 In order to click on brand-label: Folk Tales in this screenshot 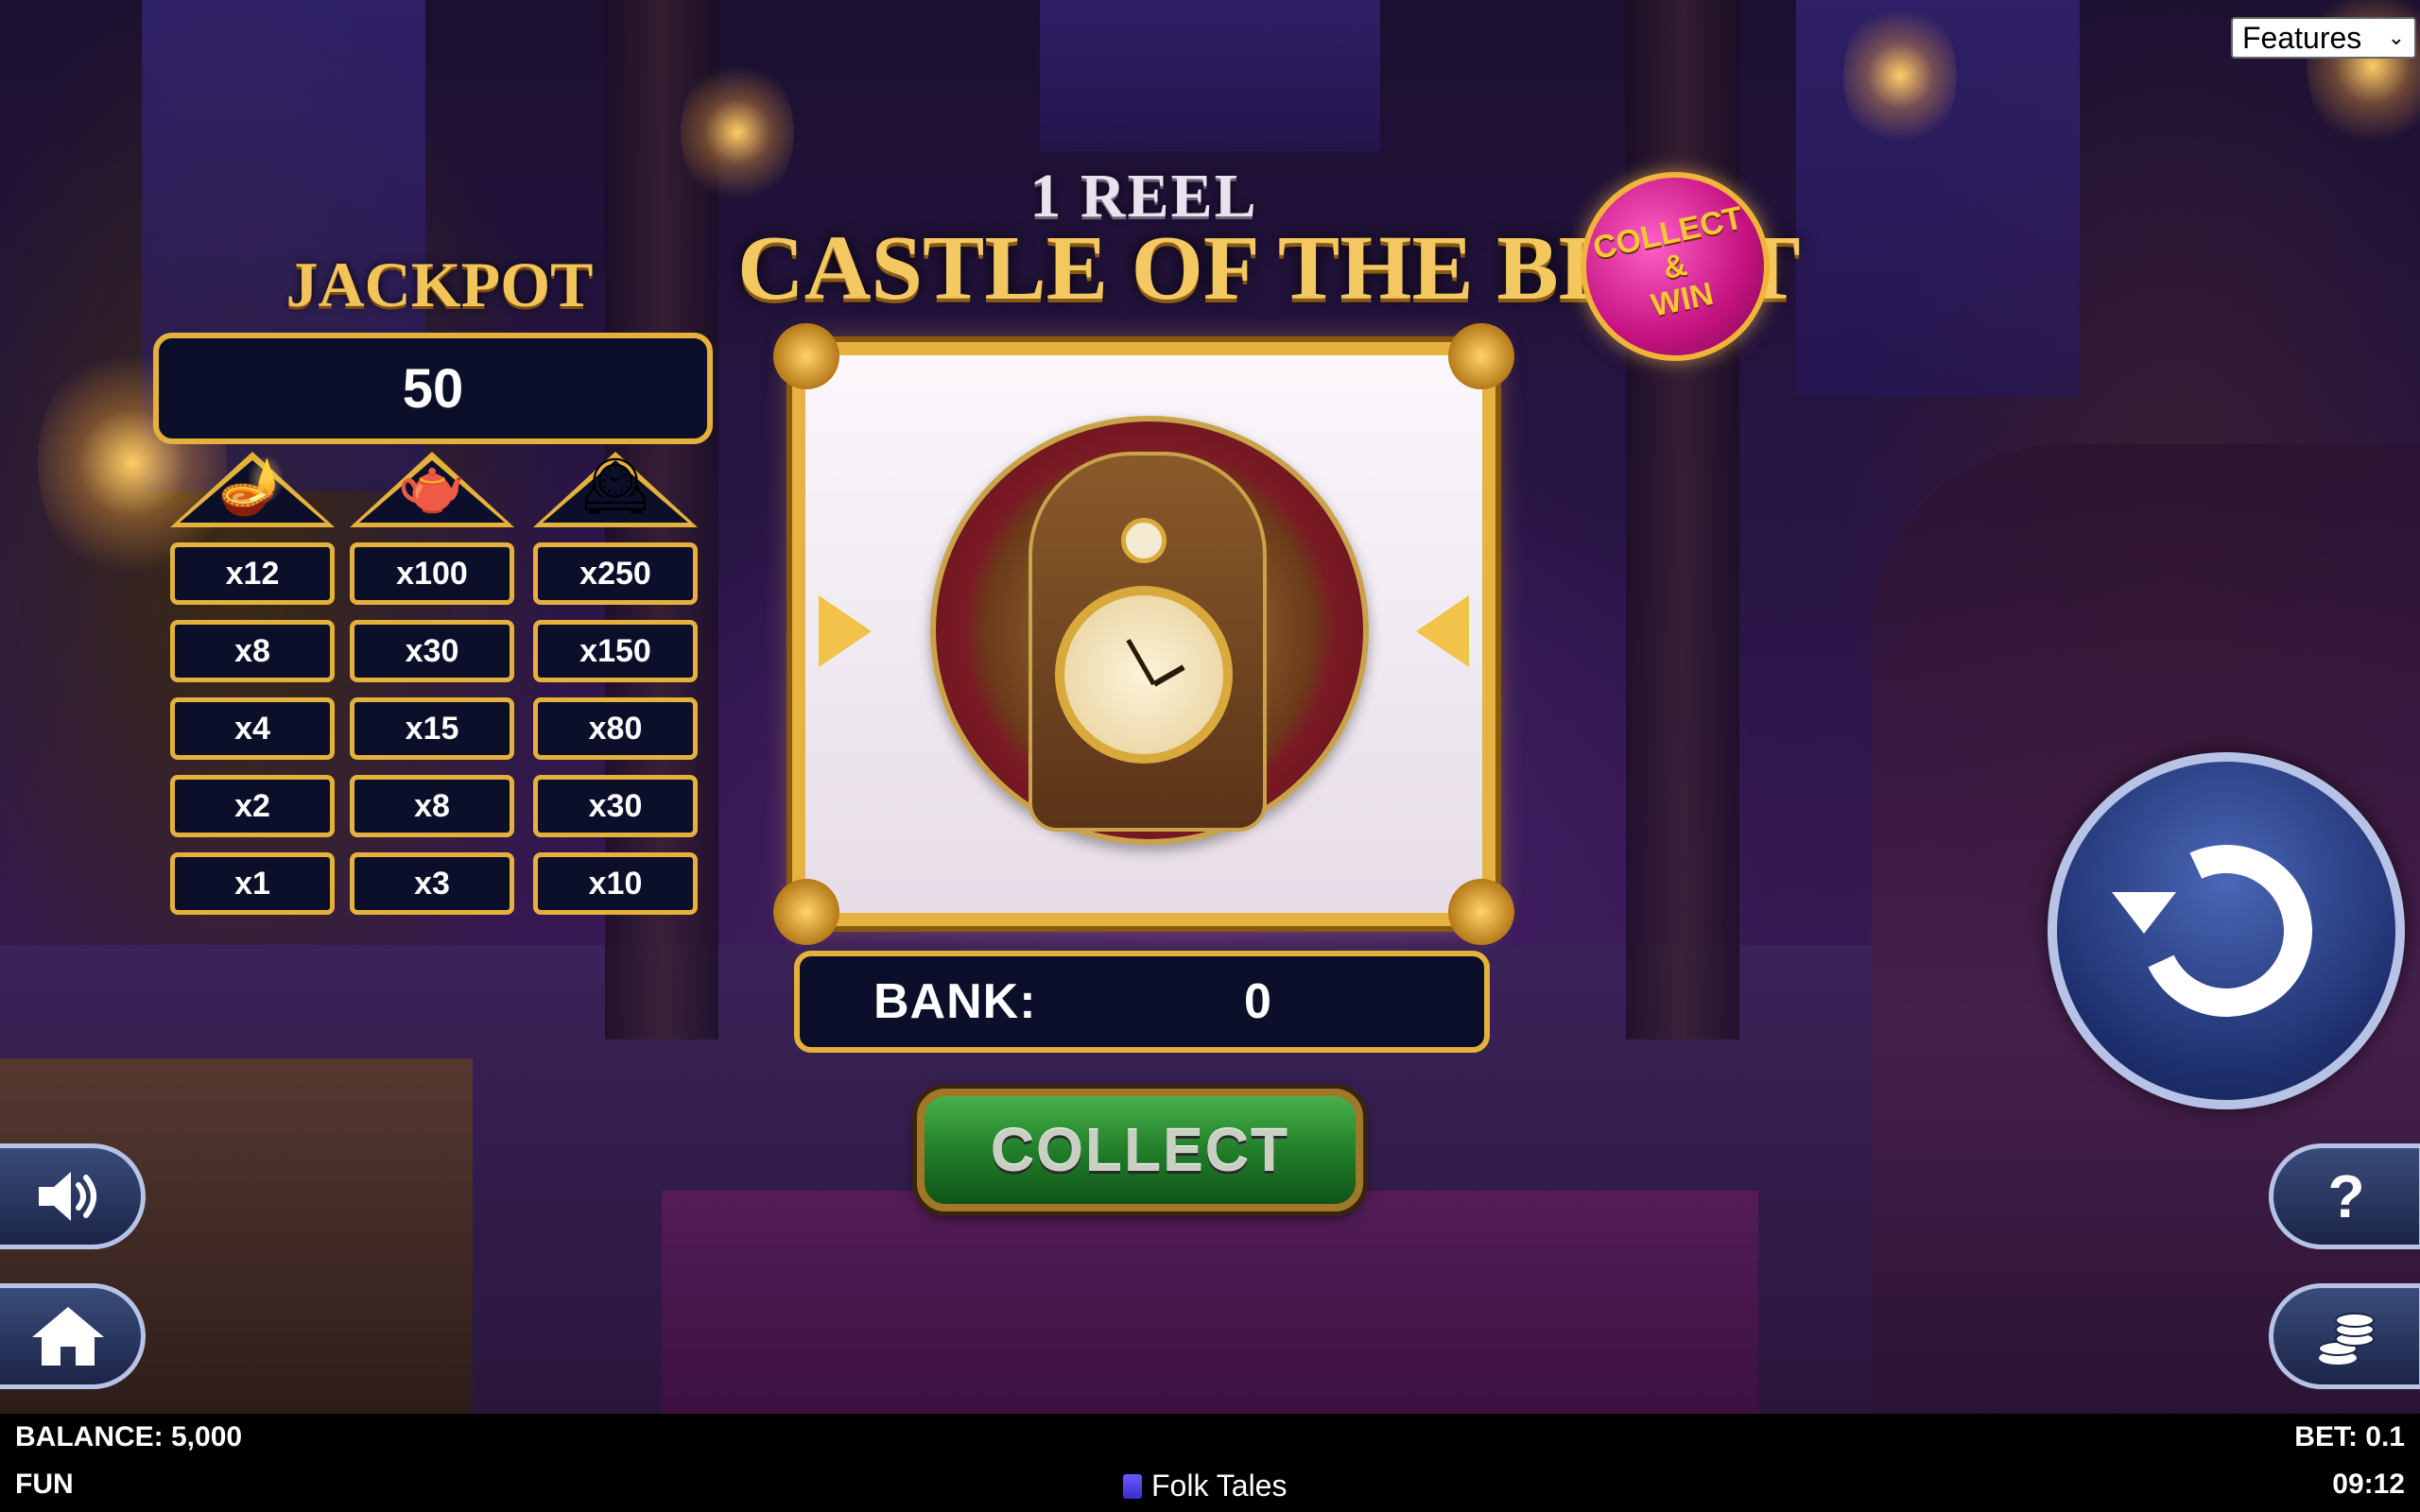, I will do `click(1205, 1486)`.